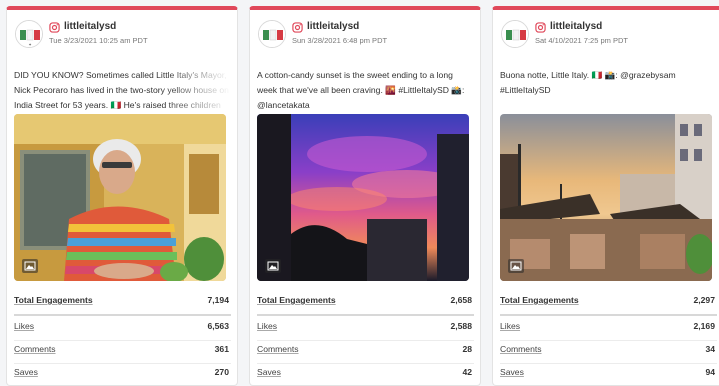 This screenshot has width=719, height=386. What do you see at coordinates (608, 304) in the screenshot?
I see `stat-total-engagements: Total Engagements 2,297` at bounding box center [608, 304].